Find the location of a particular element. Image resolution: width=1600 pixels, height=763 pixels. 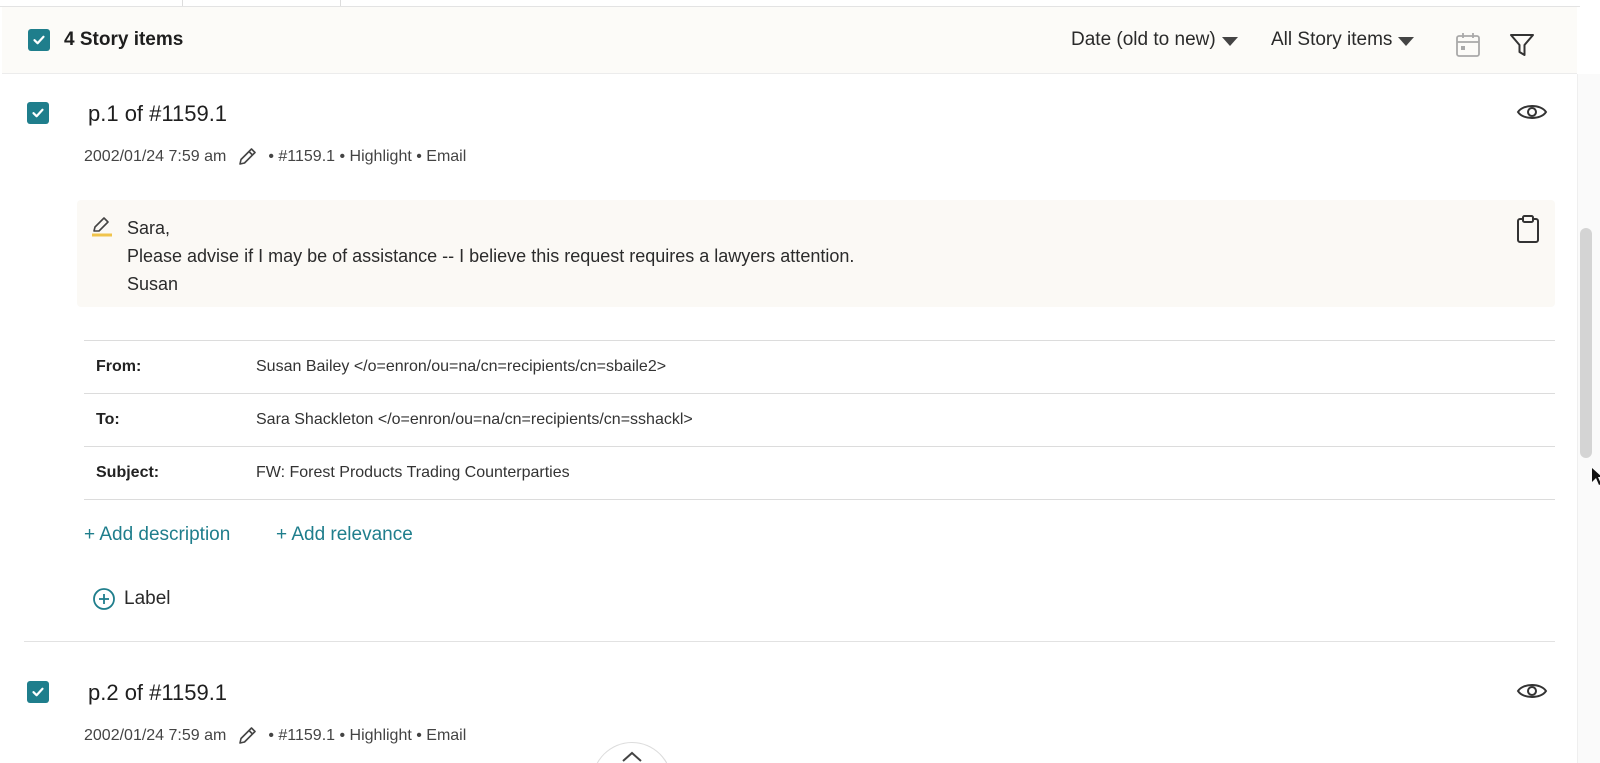

add-description-link: + Add description is located at coordinates (157, 535).